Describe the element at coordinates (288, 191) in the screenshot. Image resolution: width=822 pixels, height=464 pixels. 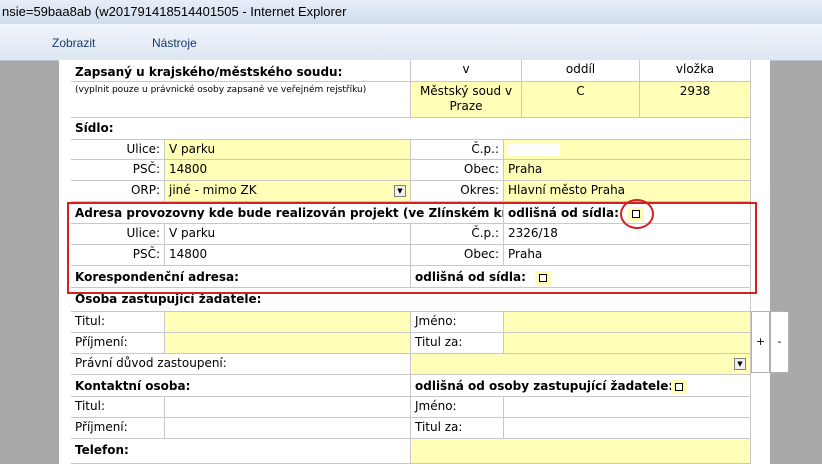
I see `sidlo-orp-select: jiné - mimo ZK` at that location.